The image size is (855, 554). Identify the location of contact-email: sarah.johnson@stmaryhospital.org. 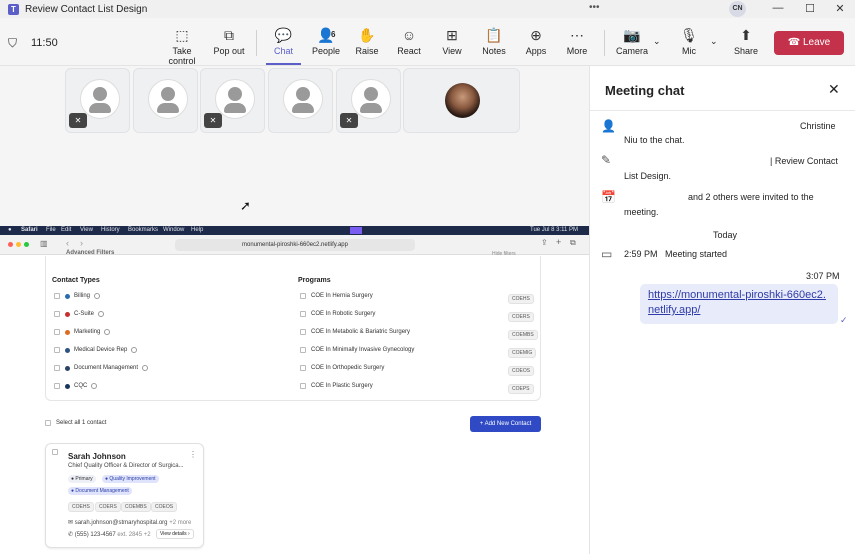
(121, 523).